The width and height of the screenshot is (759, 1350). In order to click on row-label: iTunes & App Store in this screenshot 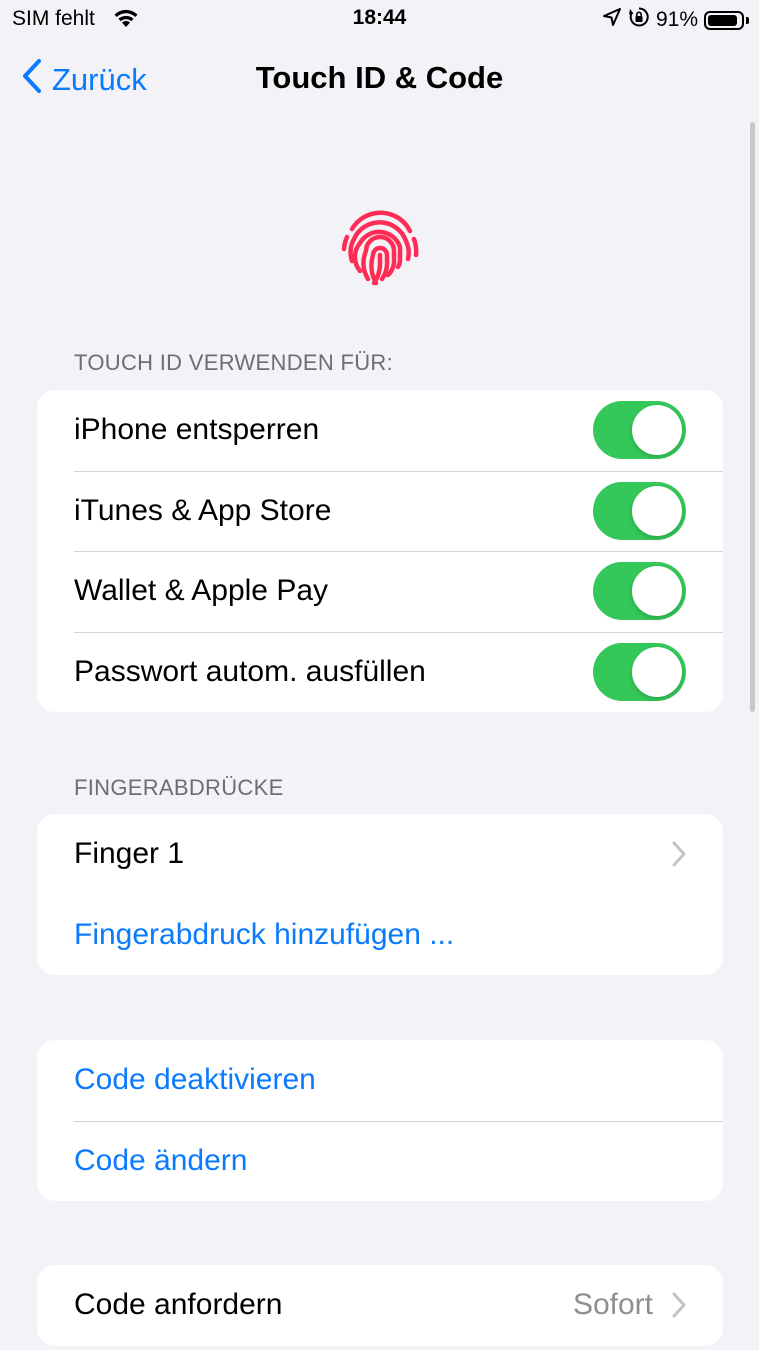, I will do `click(203, 510)`.